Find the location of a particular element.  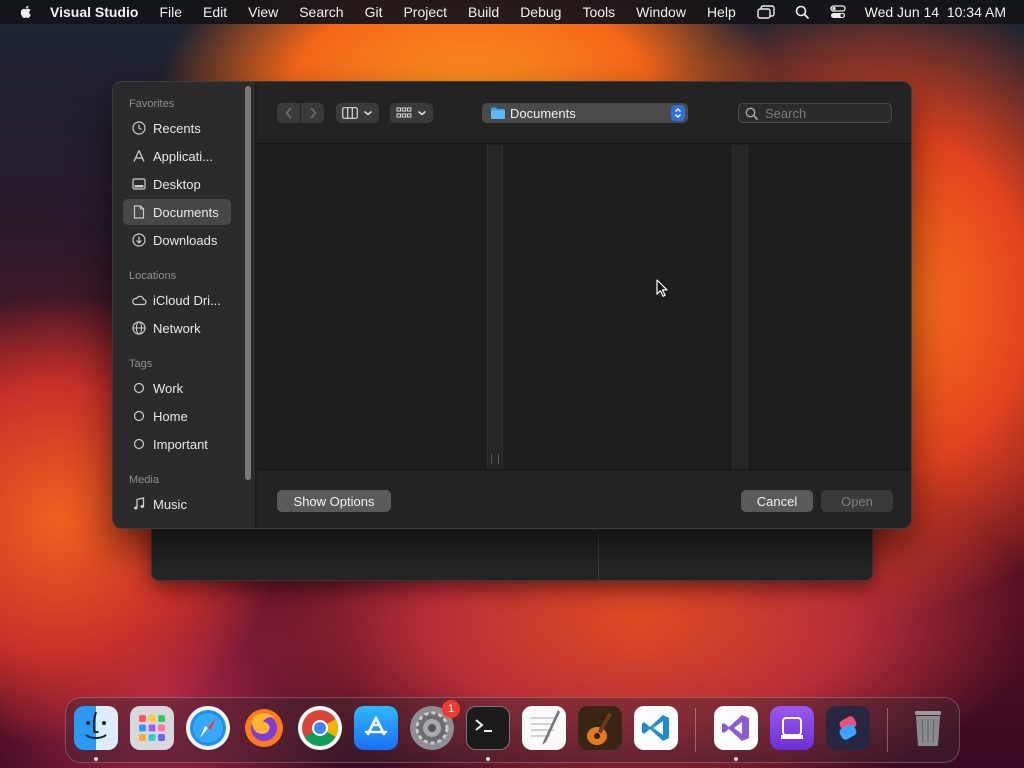

dock-shortcuts-icon is located at coordinates (848, 728).